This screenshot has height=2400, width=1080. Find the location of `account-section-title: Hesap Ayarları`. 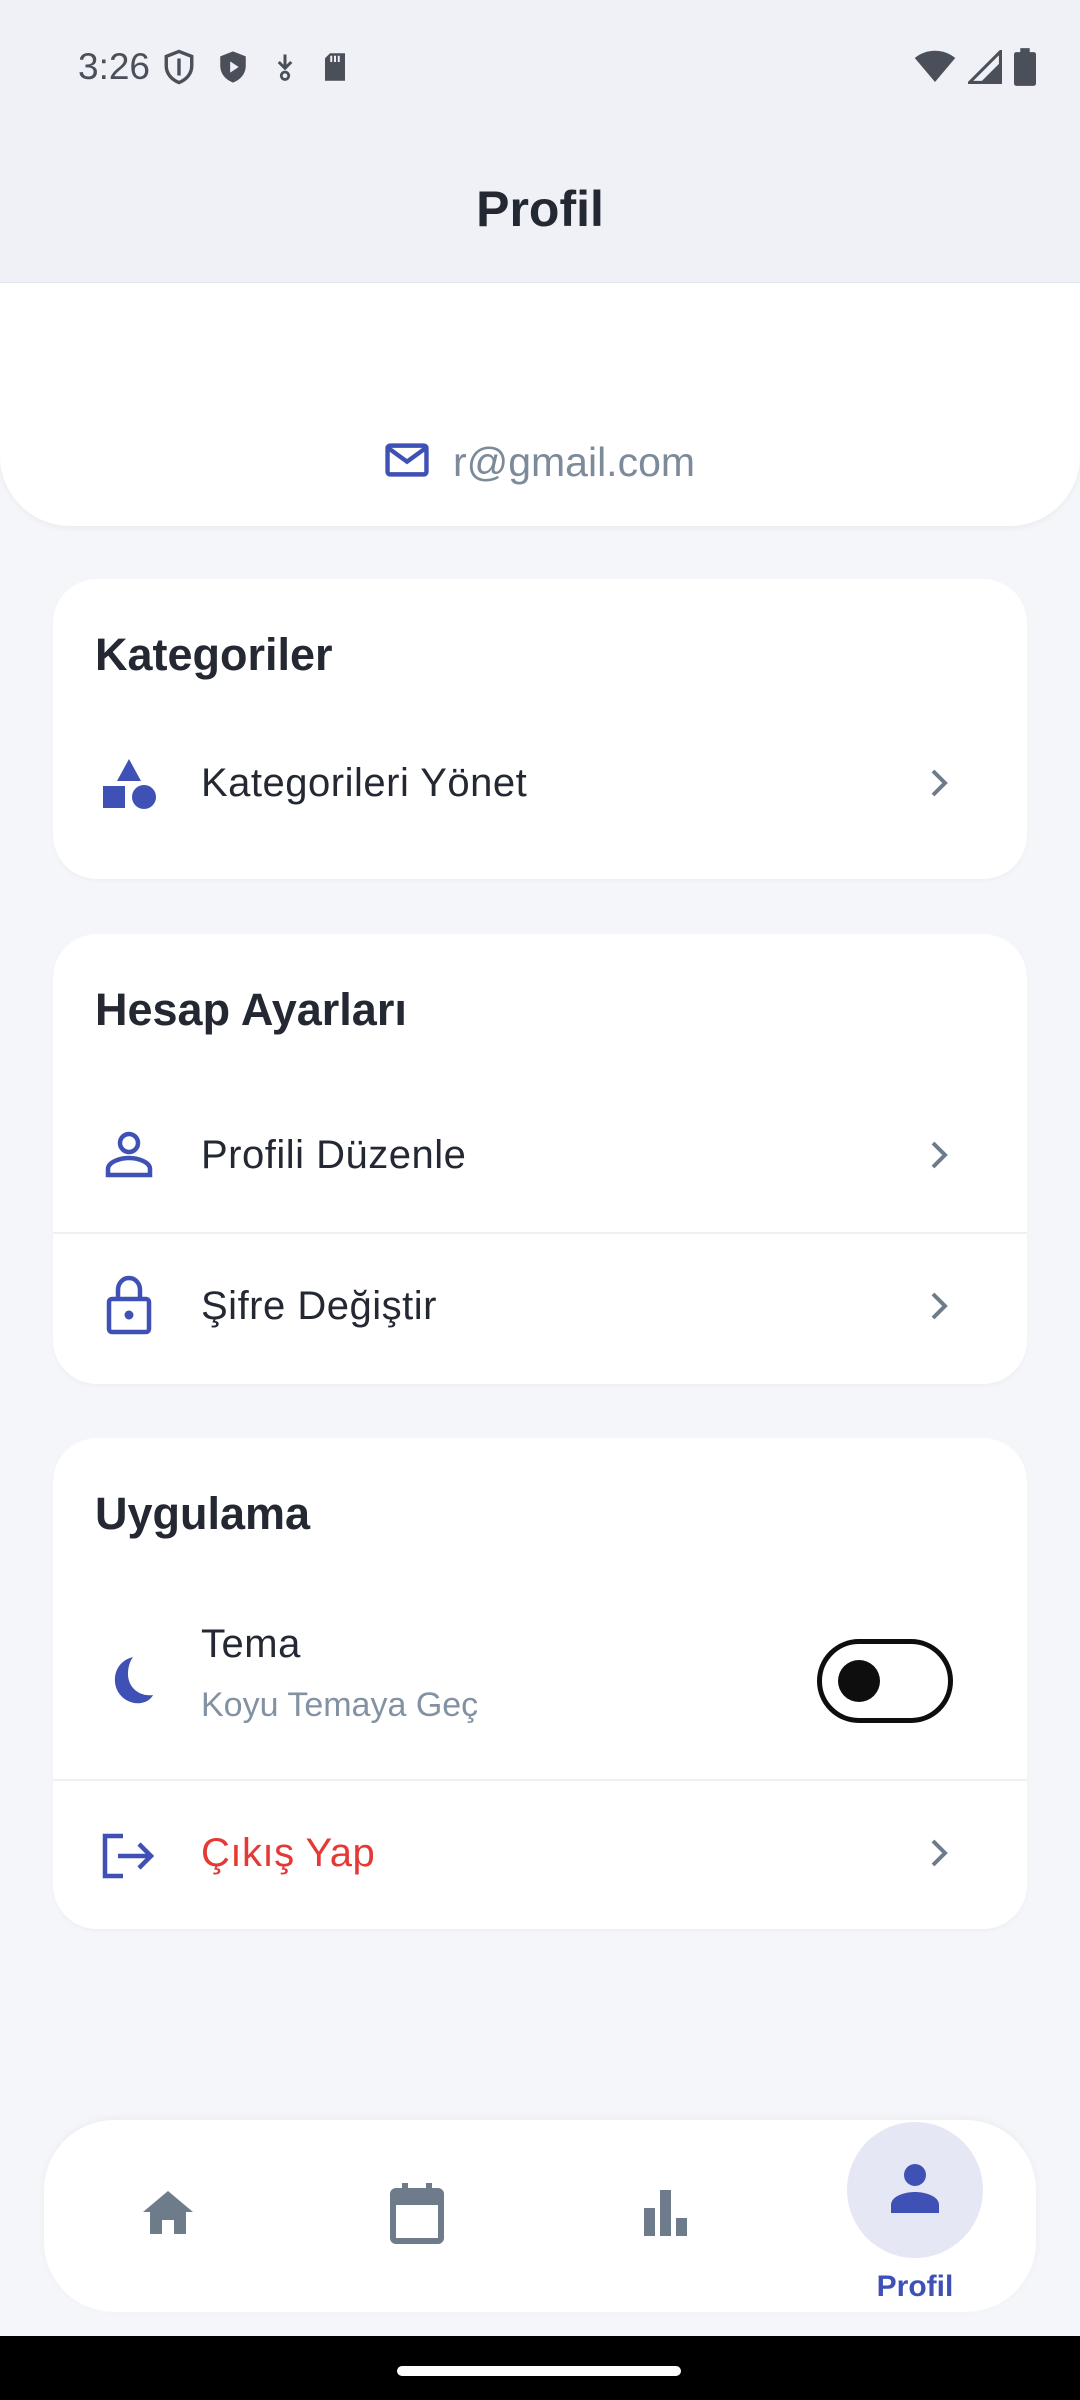

account-section-title: Hesap Ayarları is located at coordinates (251, 1009).